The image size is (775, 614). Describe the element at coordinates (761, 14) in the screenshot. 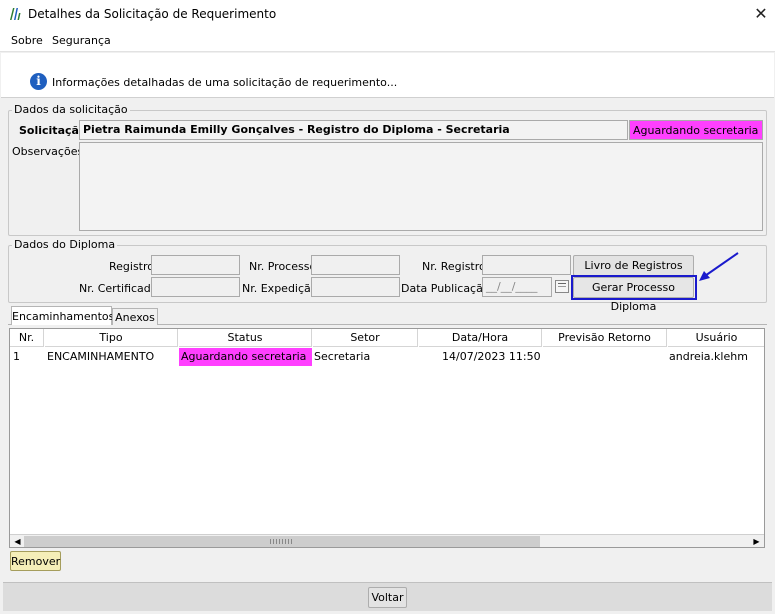

I see `close-icon: ✕` at that location.